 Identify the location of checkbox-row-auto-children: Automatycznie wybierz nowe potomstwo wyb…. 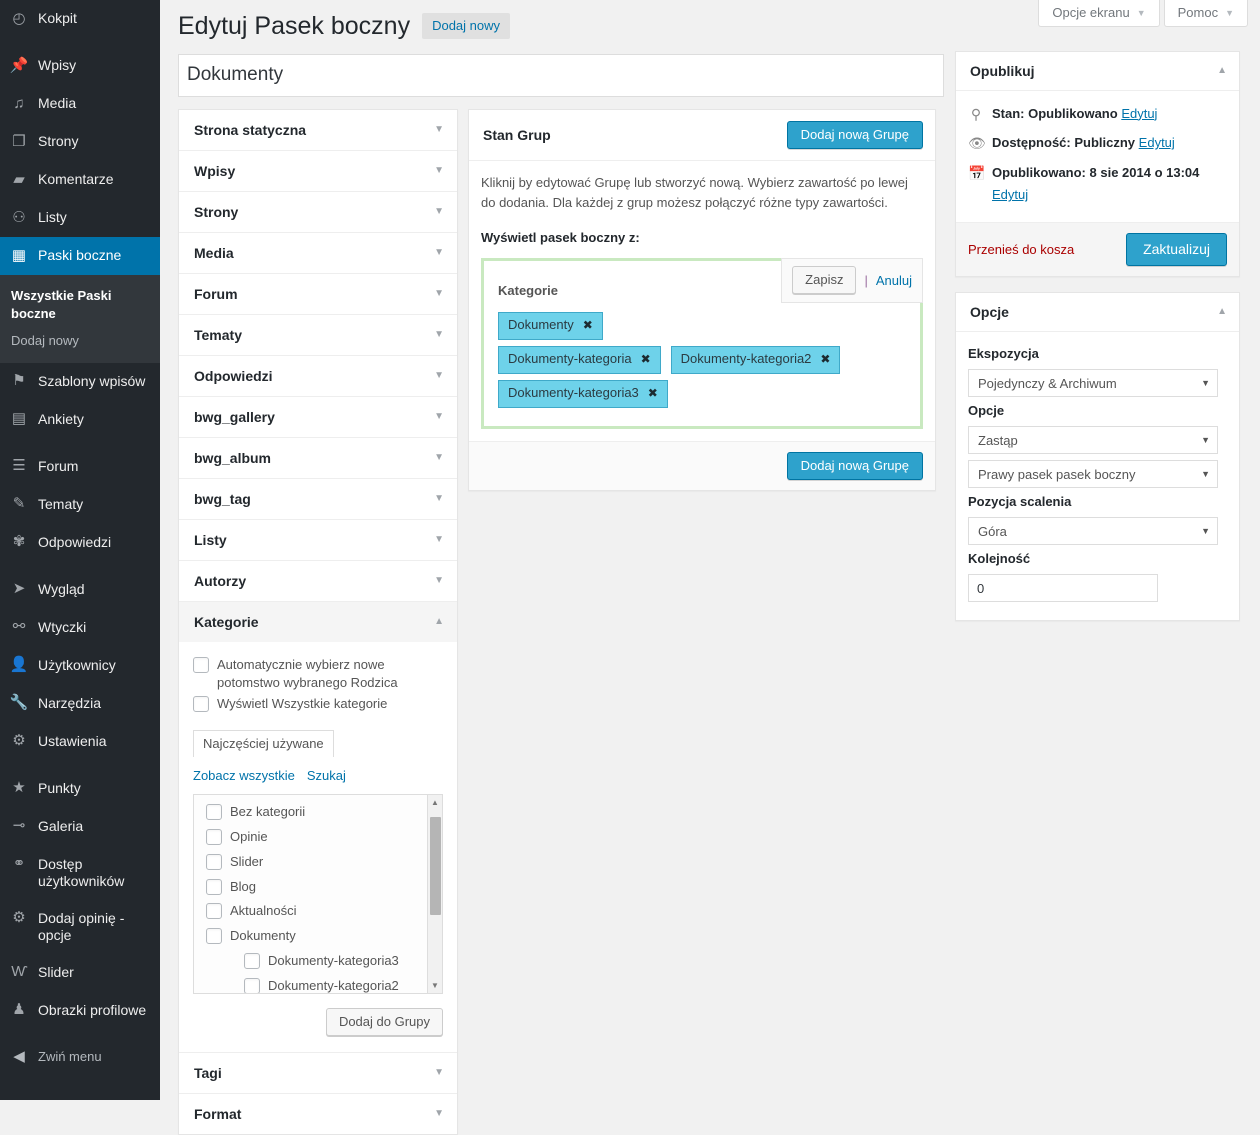
(318, 675).